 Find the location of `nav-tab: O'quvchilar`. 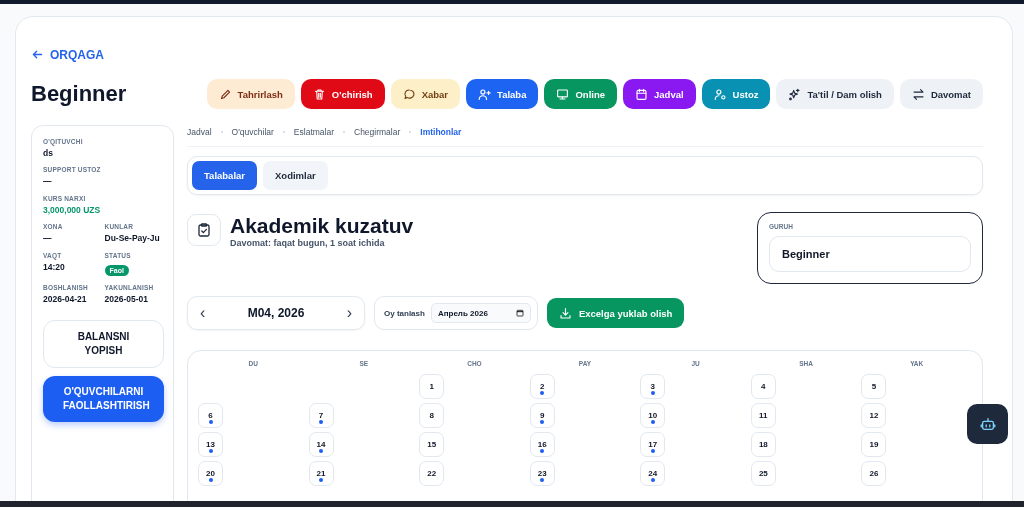

nav-tab: O'quvchilar is located at coordinates (252, 132).